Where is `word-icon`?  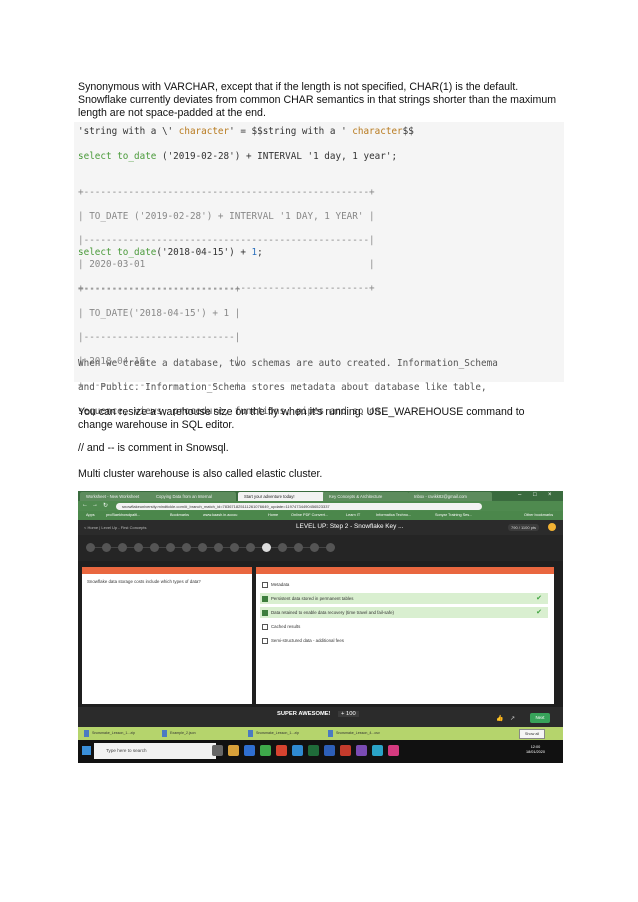 word-icon is located at coordinates (329, 750).